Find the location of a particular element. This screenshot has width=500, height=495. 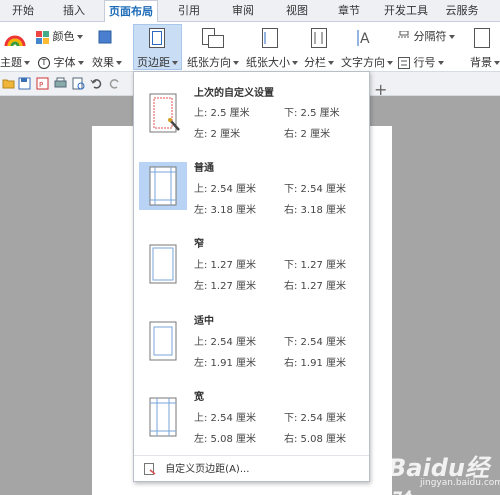

margin-option-title: 上次的自定义设置 is located at coordinates (234, 93).